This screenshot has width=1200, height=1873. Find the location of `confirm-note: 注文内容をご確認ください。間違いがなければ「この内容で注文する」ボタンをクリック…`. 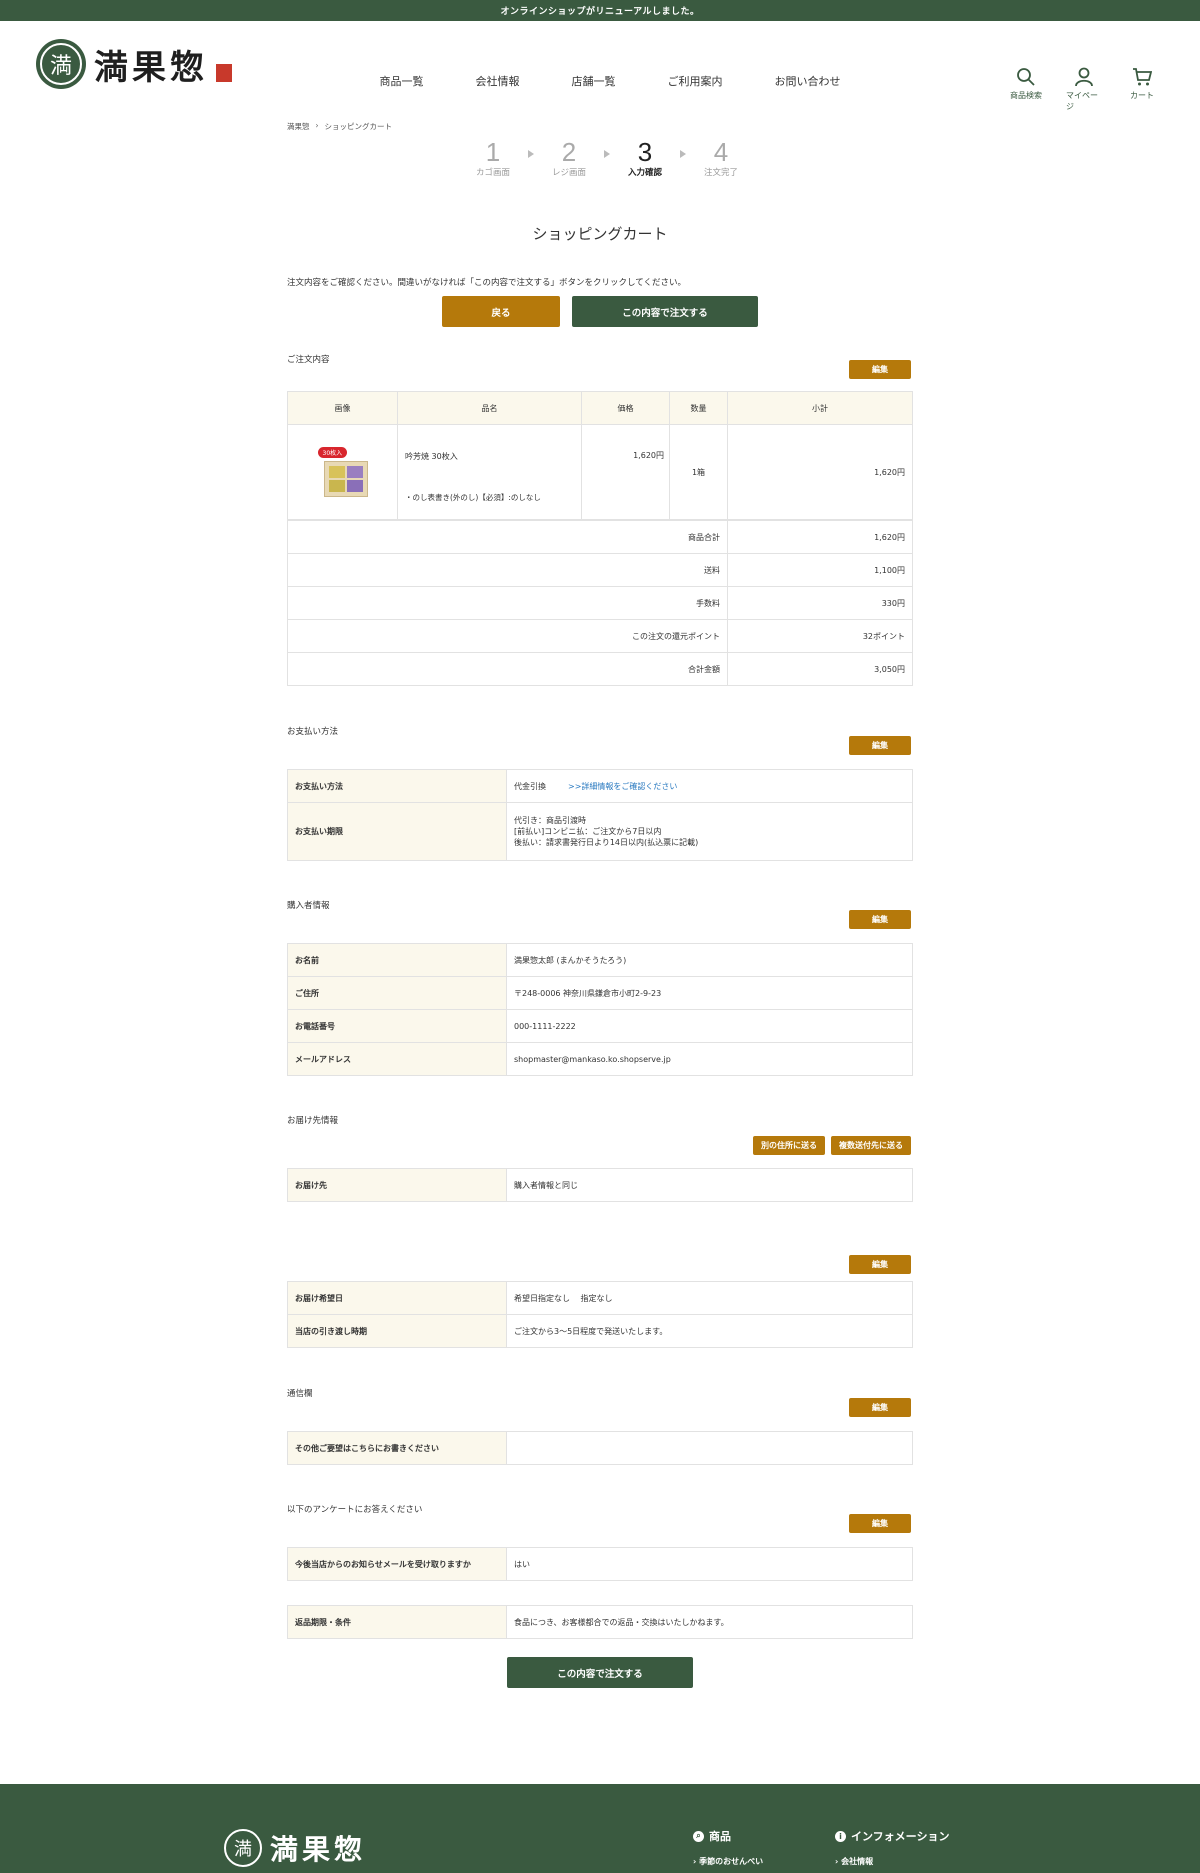

confirm-note: 注文内容をご確認ください。間違いがなければ「この内容で注文する」ボタンをクリック… is located at coordinates (486, 283).